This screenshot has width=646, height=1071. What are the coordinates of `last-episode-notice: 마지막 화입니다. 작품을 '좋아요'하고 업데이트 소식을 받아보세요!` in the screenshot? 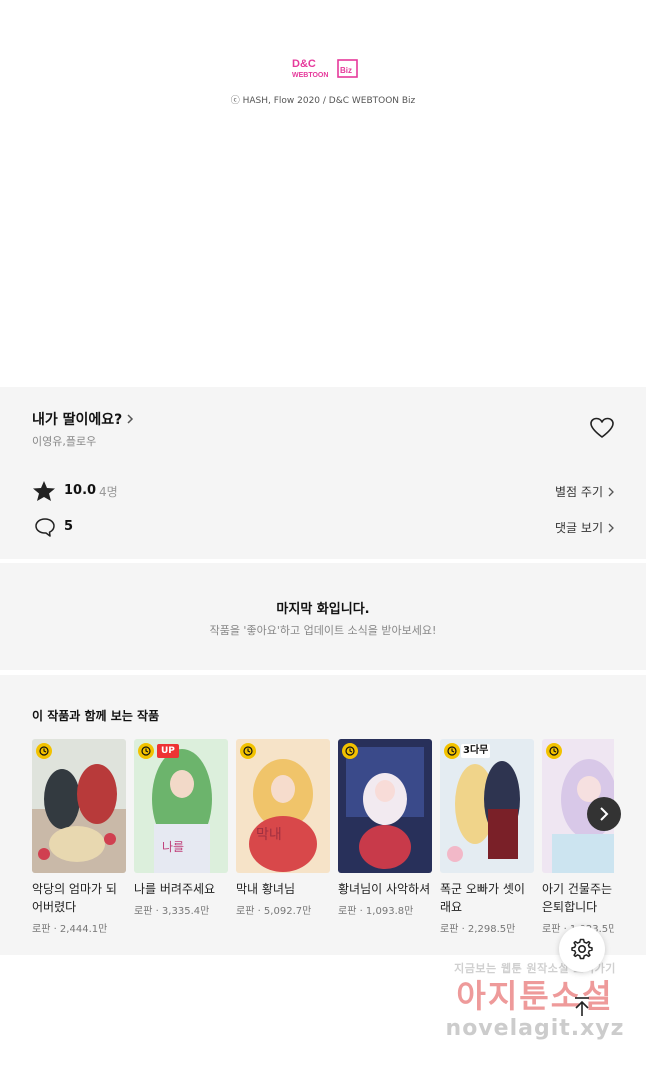 It's located at (323, 616).